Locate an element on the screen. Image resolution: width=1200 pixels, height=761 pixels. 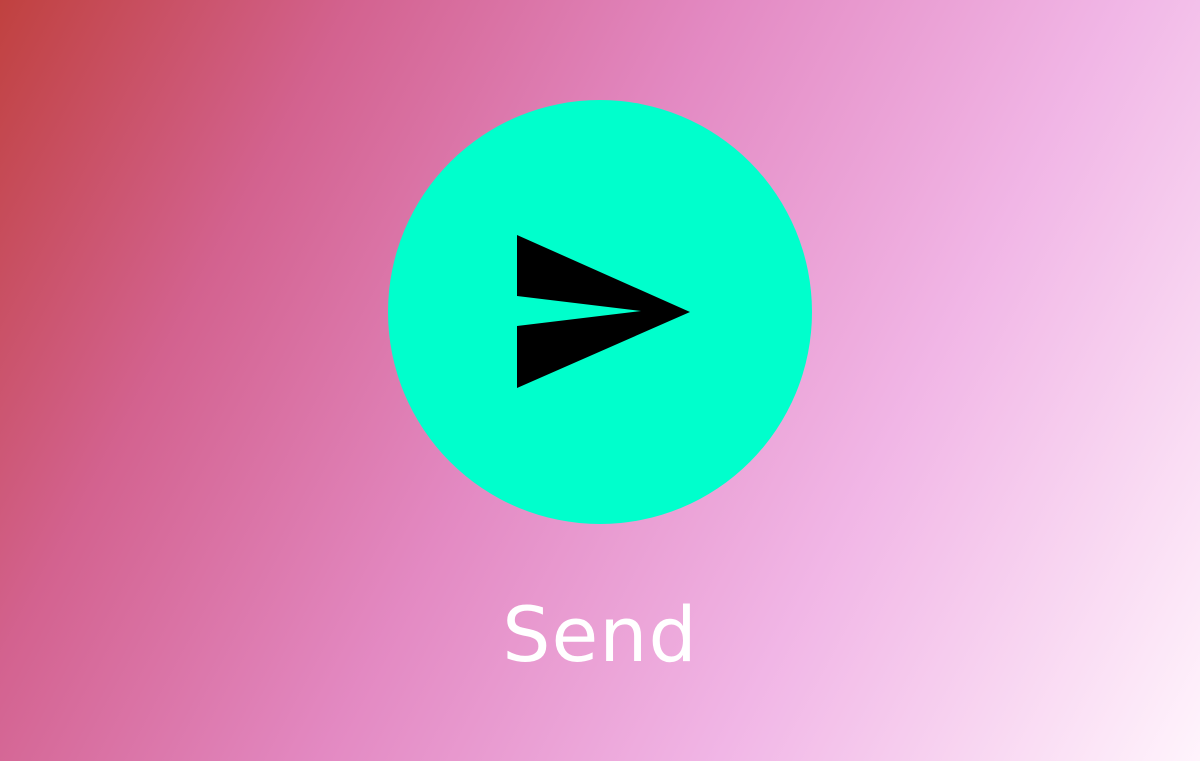
send-label: Send is located at coordinates (600, 634).